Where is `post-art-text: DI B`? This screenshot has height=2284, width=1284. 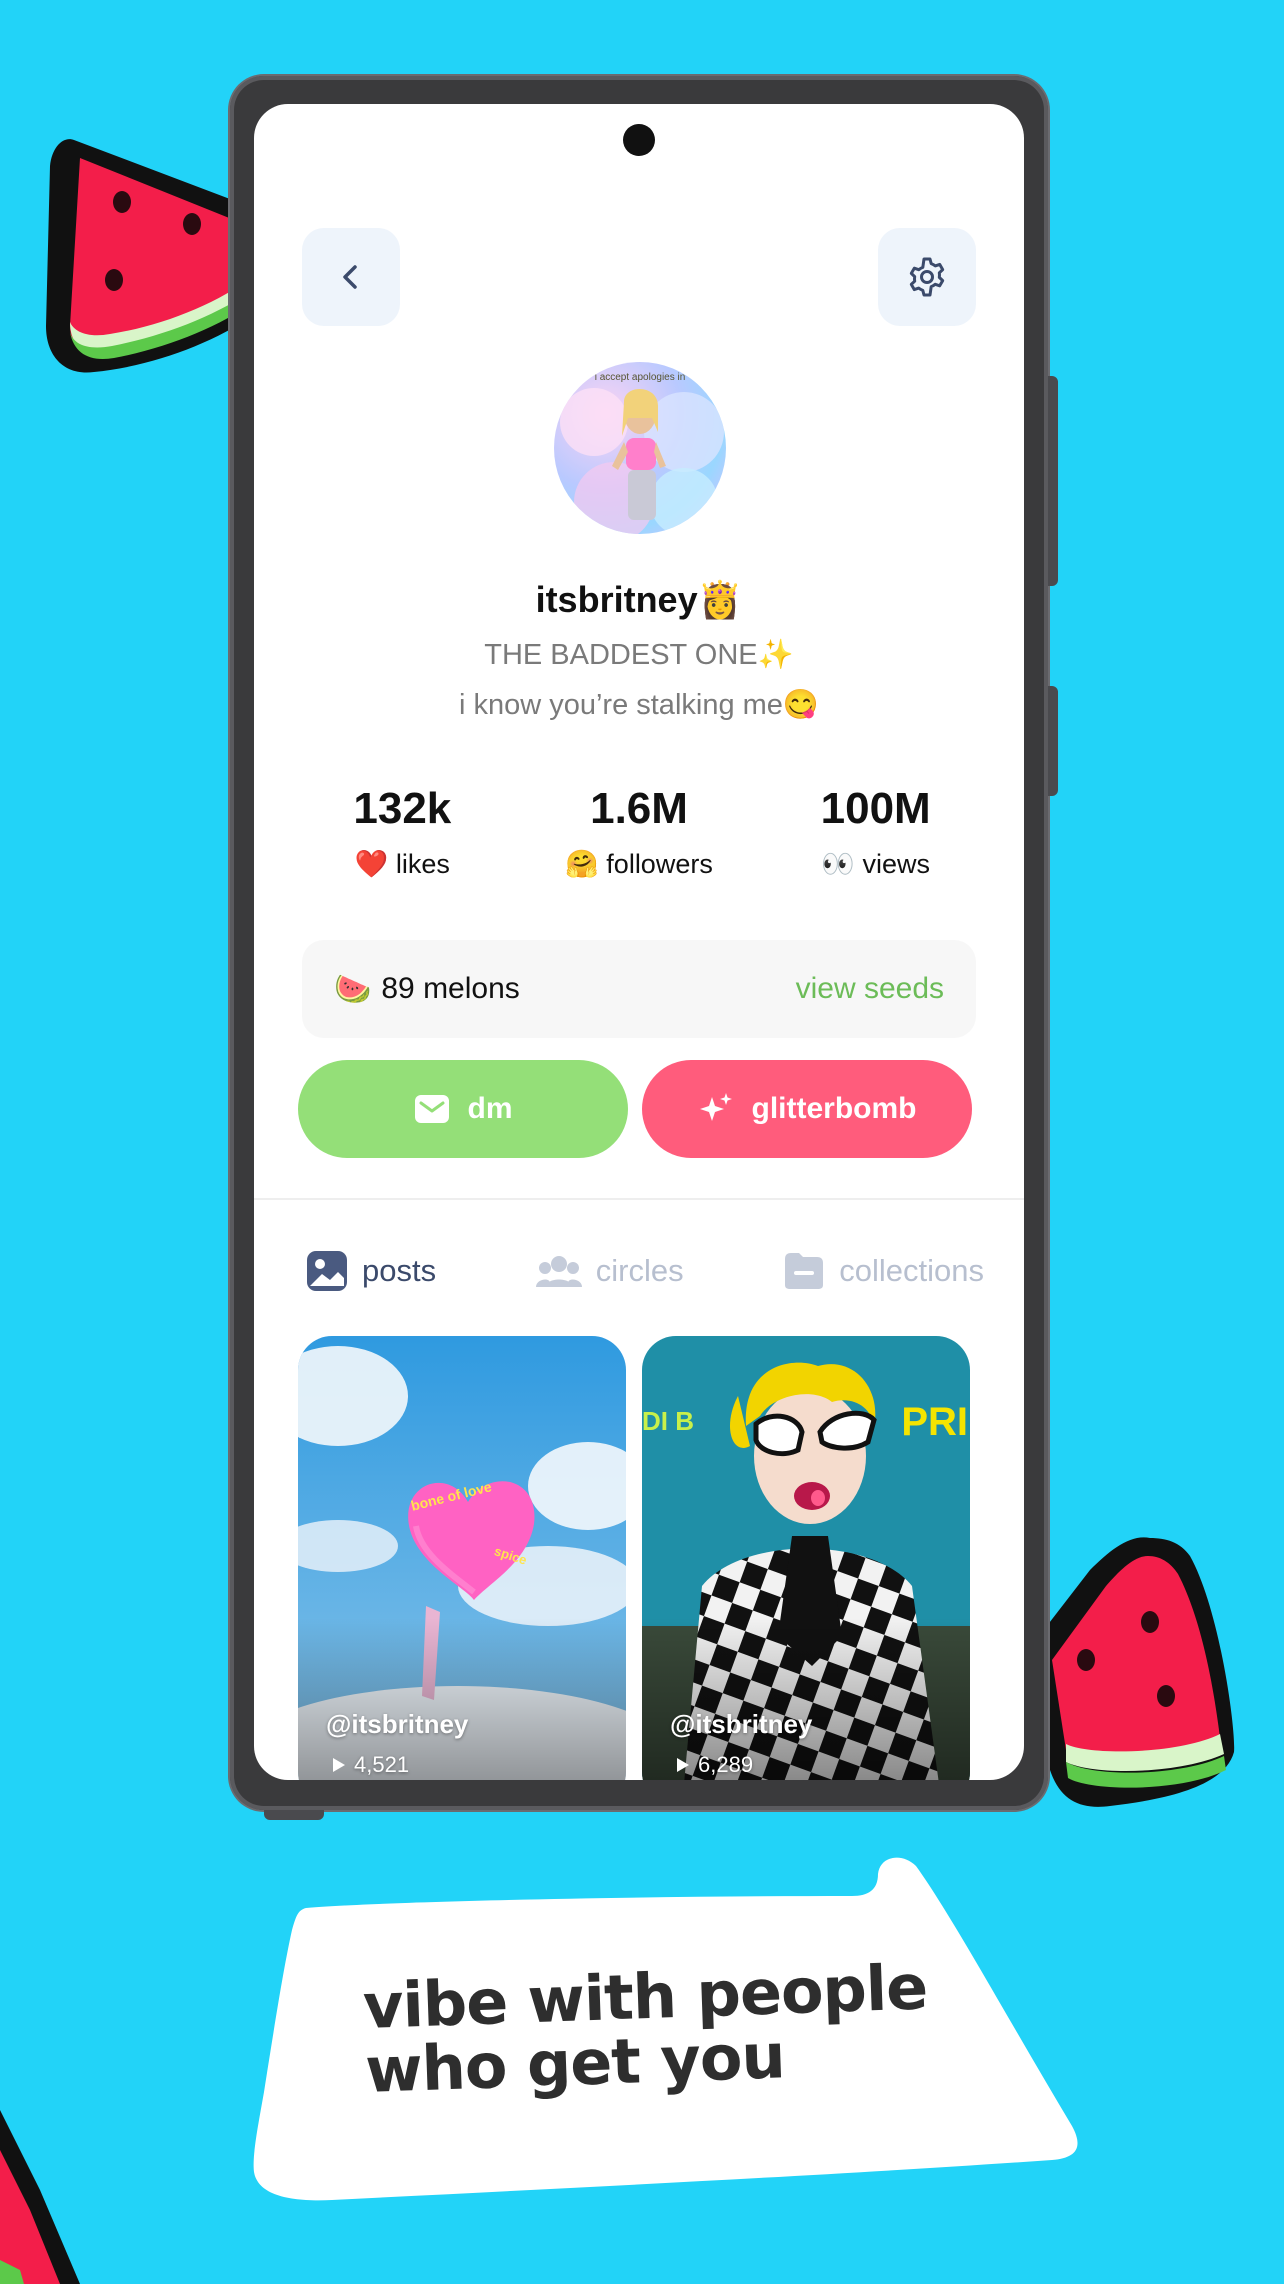
post-art-text: DI B is located at coordinates (668, 1421).